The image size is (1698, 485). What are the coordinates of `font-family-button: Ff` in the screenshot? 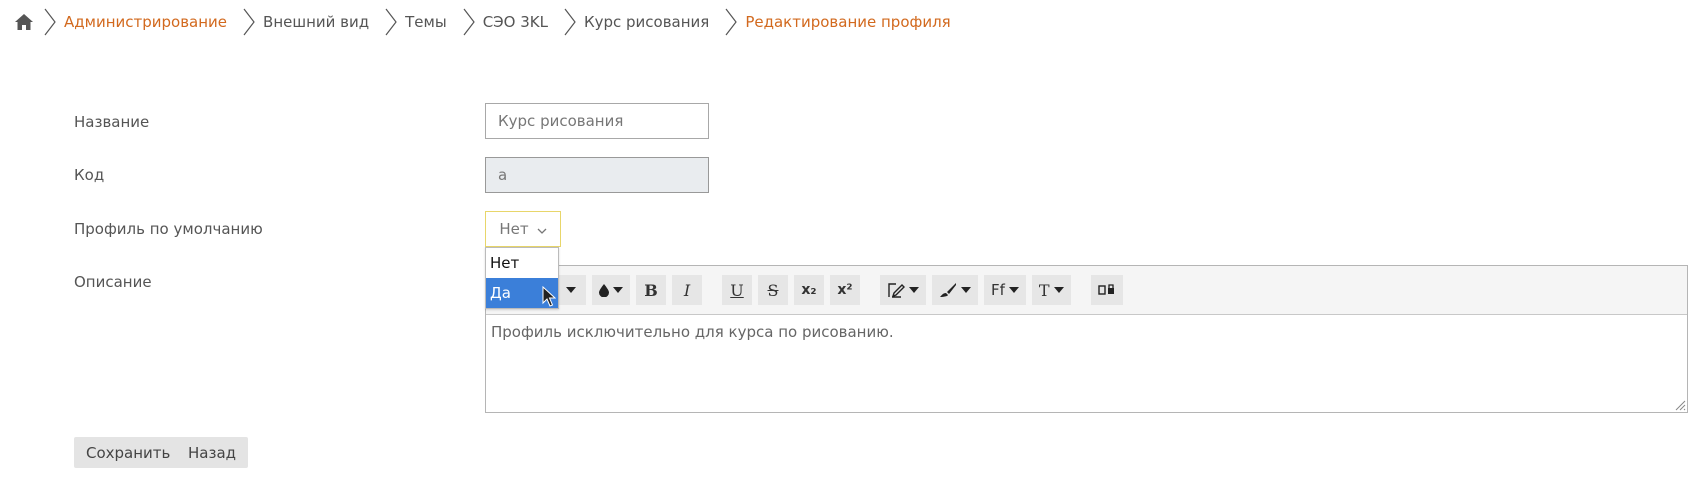 It's located at (1005, 290).